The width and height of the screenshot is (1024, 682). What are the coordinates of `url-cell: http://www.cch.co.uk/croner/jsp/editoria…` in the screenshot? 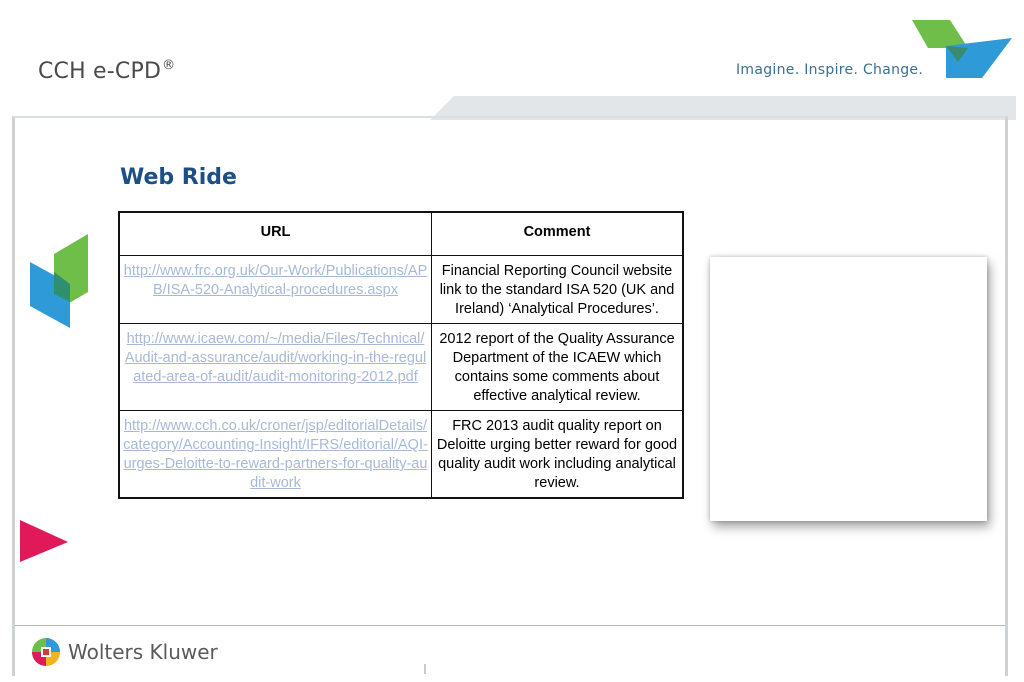 It's located at (275, 454).